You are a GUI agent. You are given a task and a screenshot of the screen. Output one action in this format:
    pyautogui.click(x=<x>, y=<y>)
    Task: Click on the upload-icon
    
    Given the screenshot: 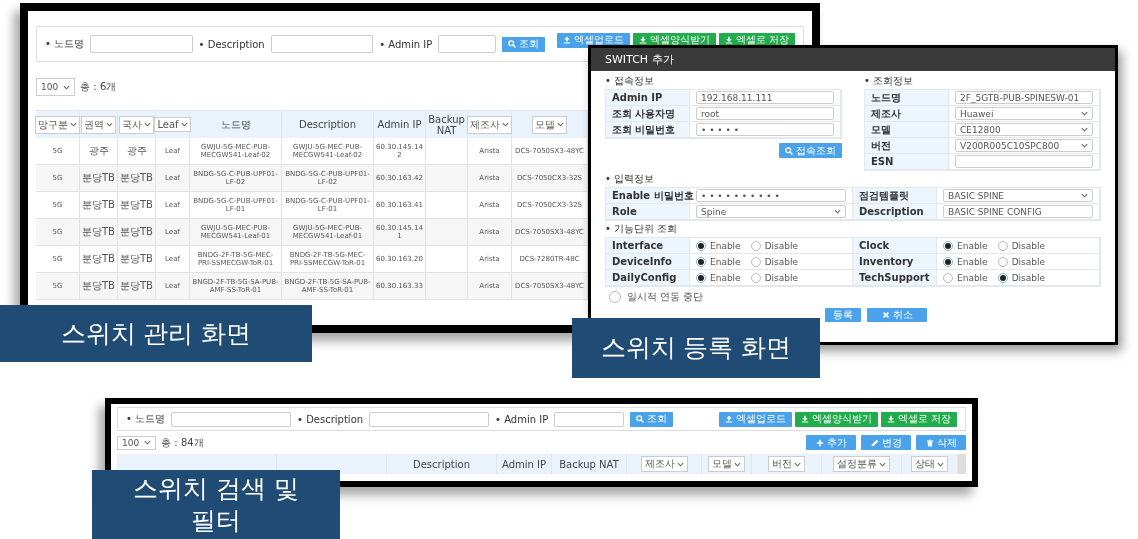 What is the action you would take?
    pyautogui.click(x=566, y=40)
    